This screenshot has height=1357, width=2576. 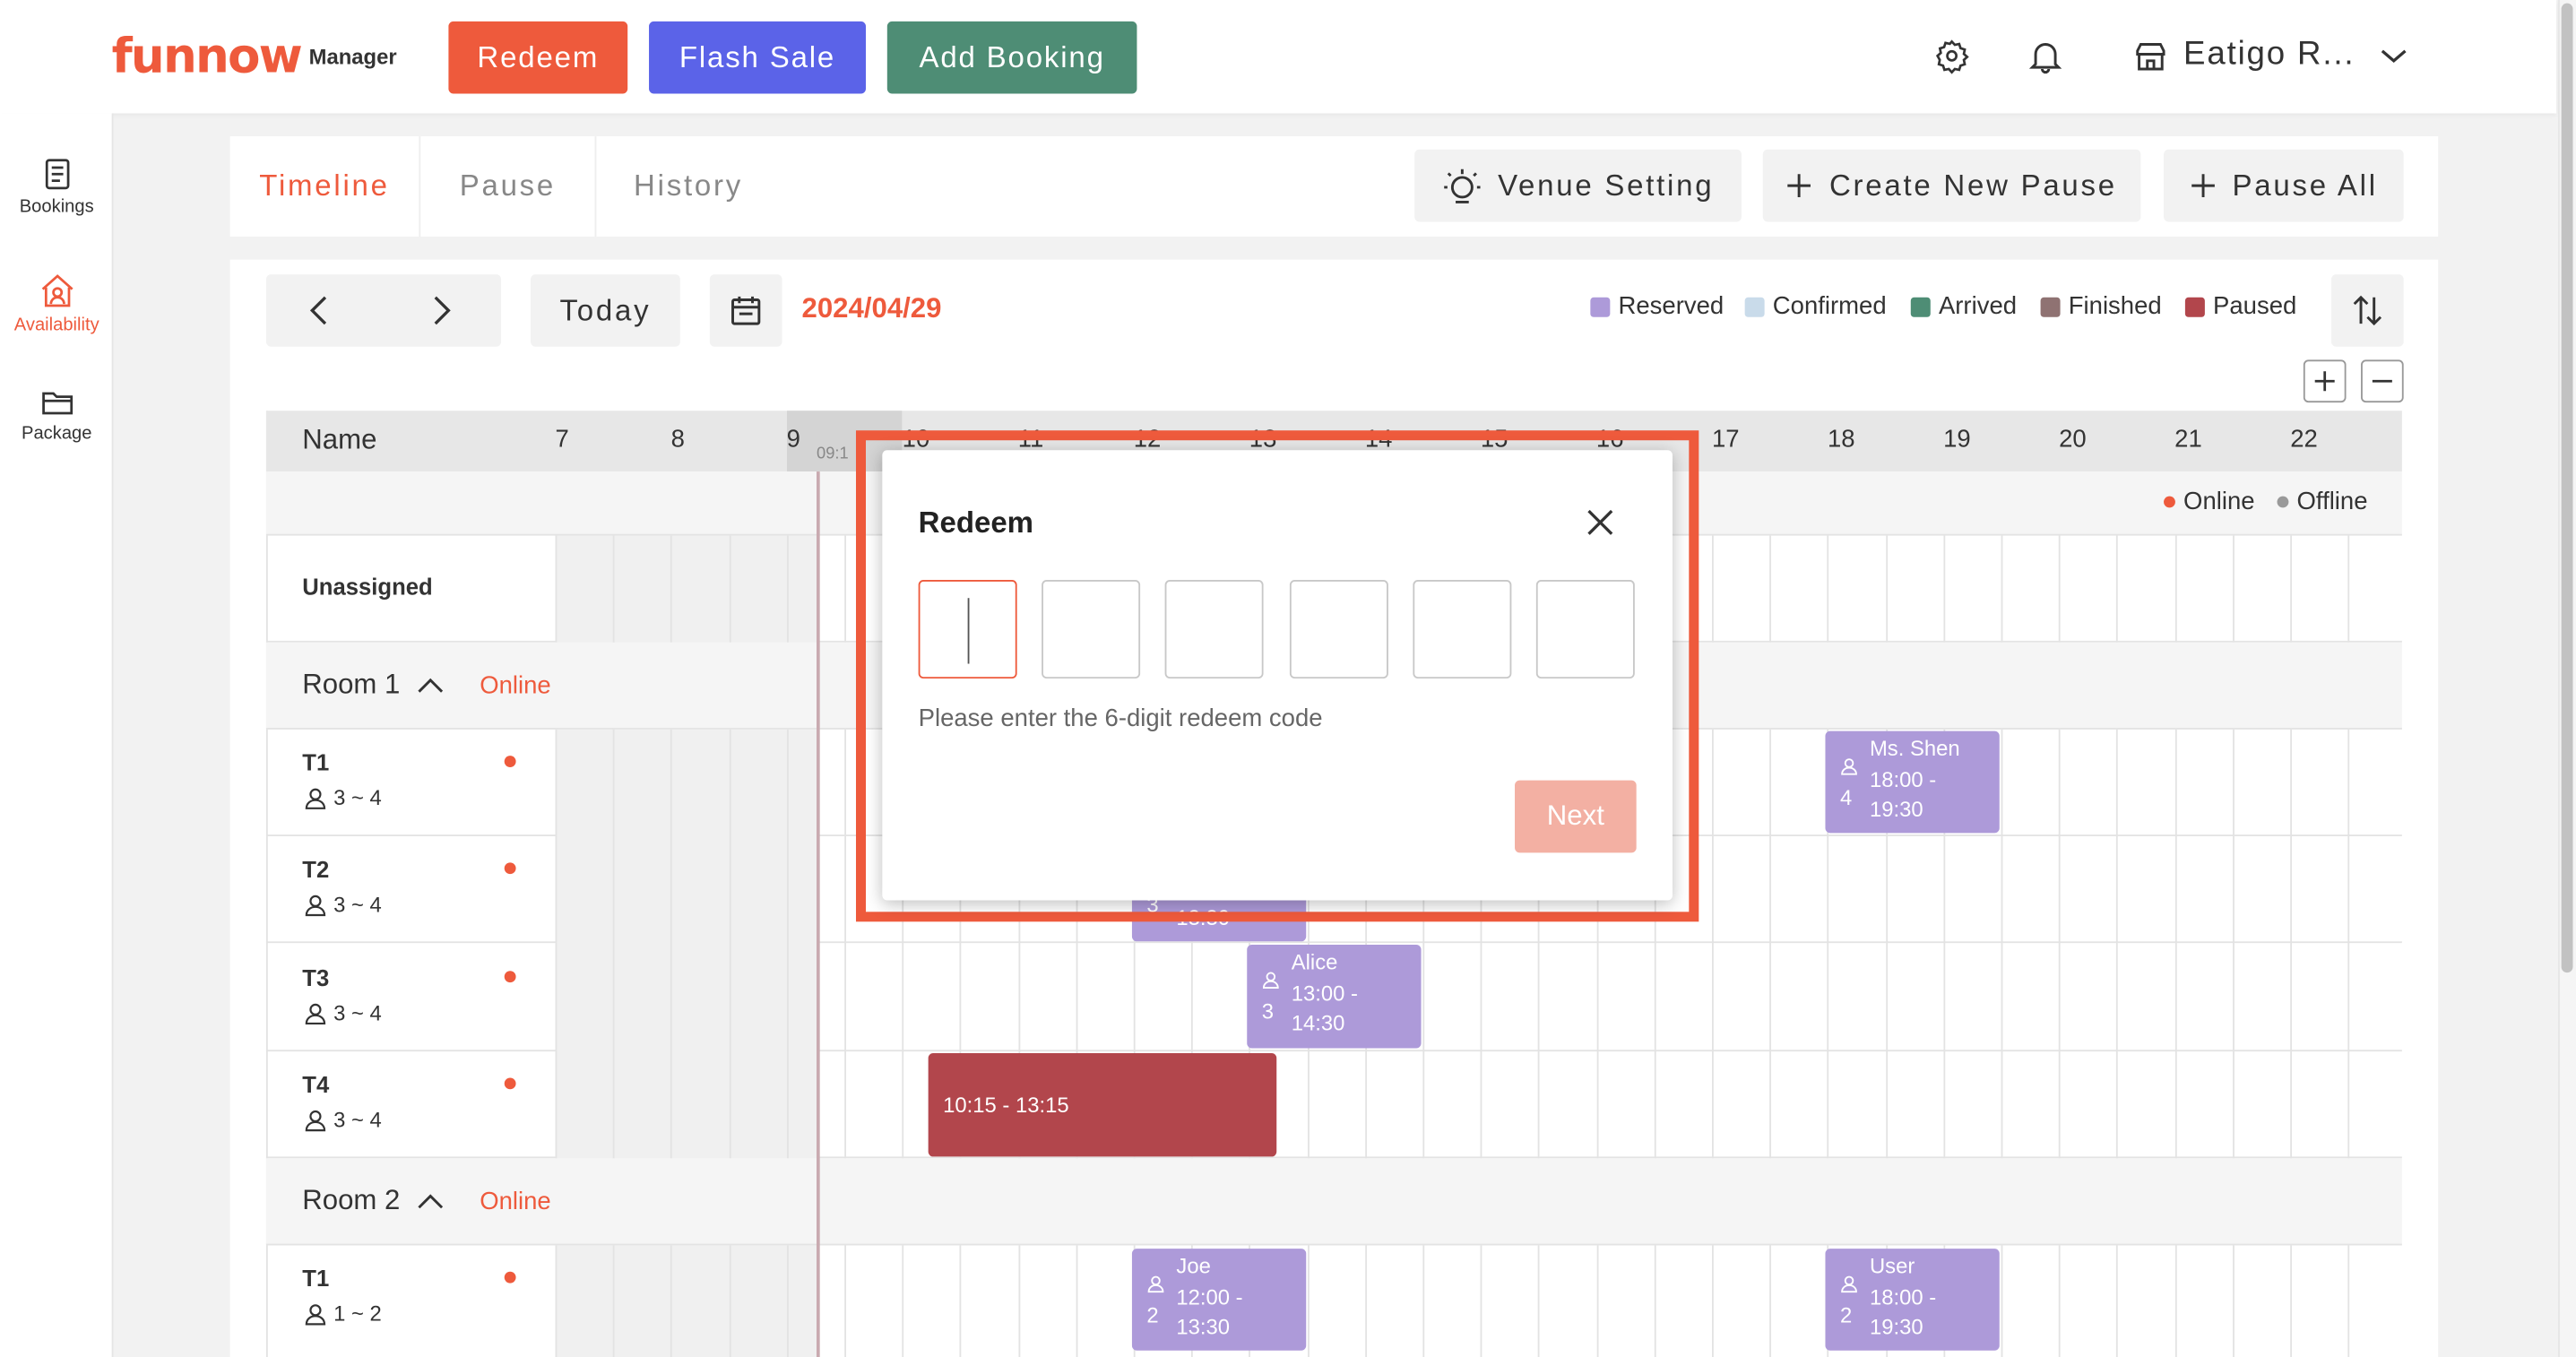 What do you see at coordinates (56, 416) in the screenshot?
I see `sidebar-item-package: Package` at bounding box center [56, 416].